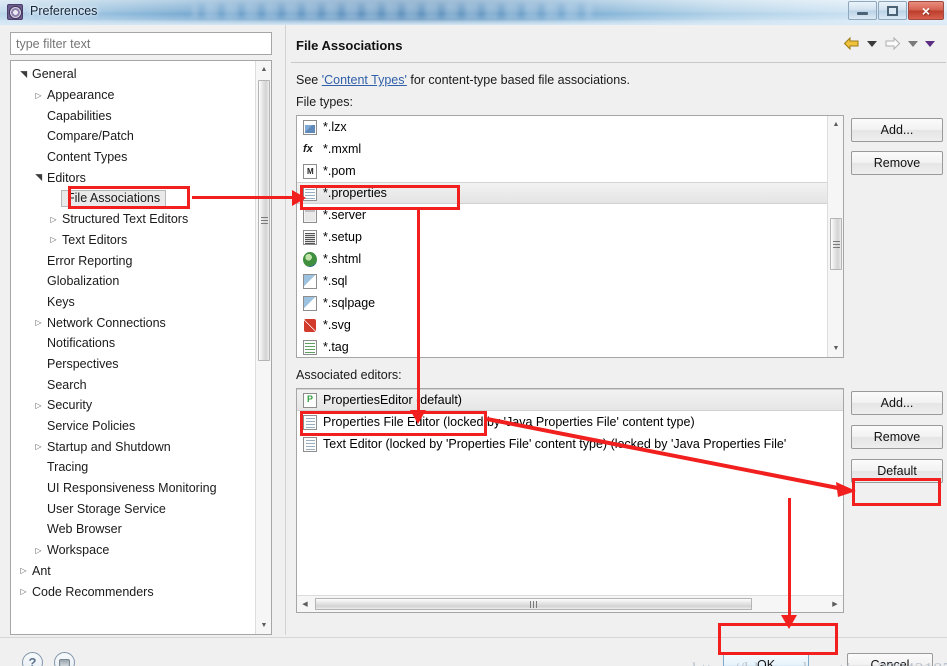  What do you see at coordinates (337, 325) in the screenshot?
I see `file-type-label: *.svg` at bounding box center [337, 325].